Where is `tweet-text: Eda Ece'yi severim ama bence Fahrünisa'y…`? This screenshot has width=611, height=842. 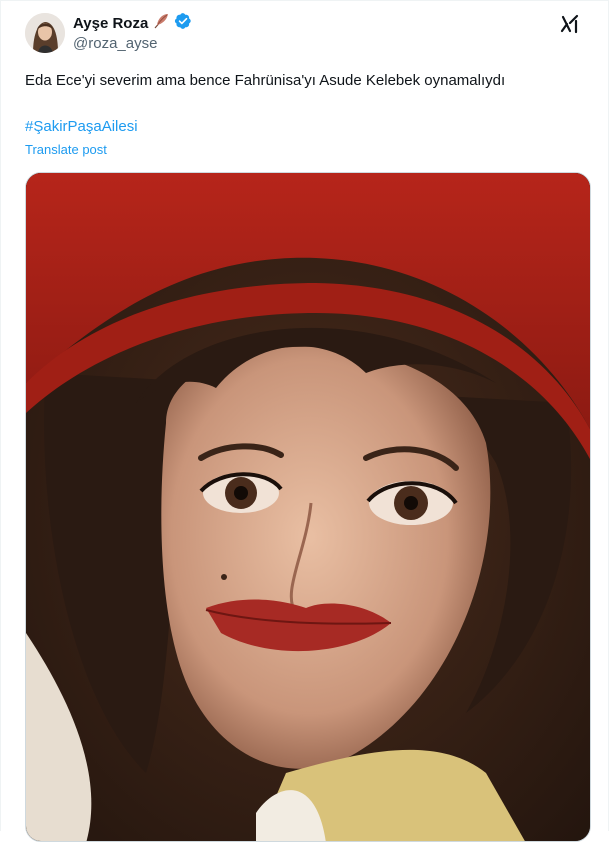 tweet-text: Eda Ece'yi severim ama bence Fahrünisa'y… is located at coordinates (265, 80).